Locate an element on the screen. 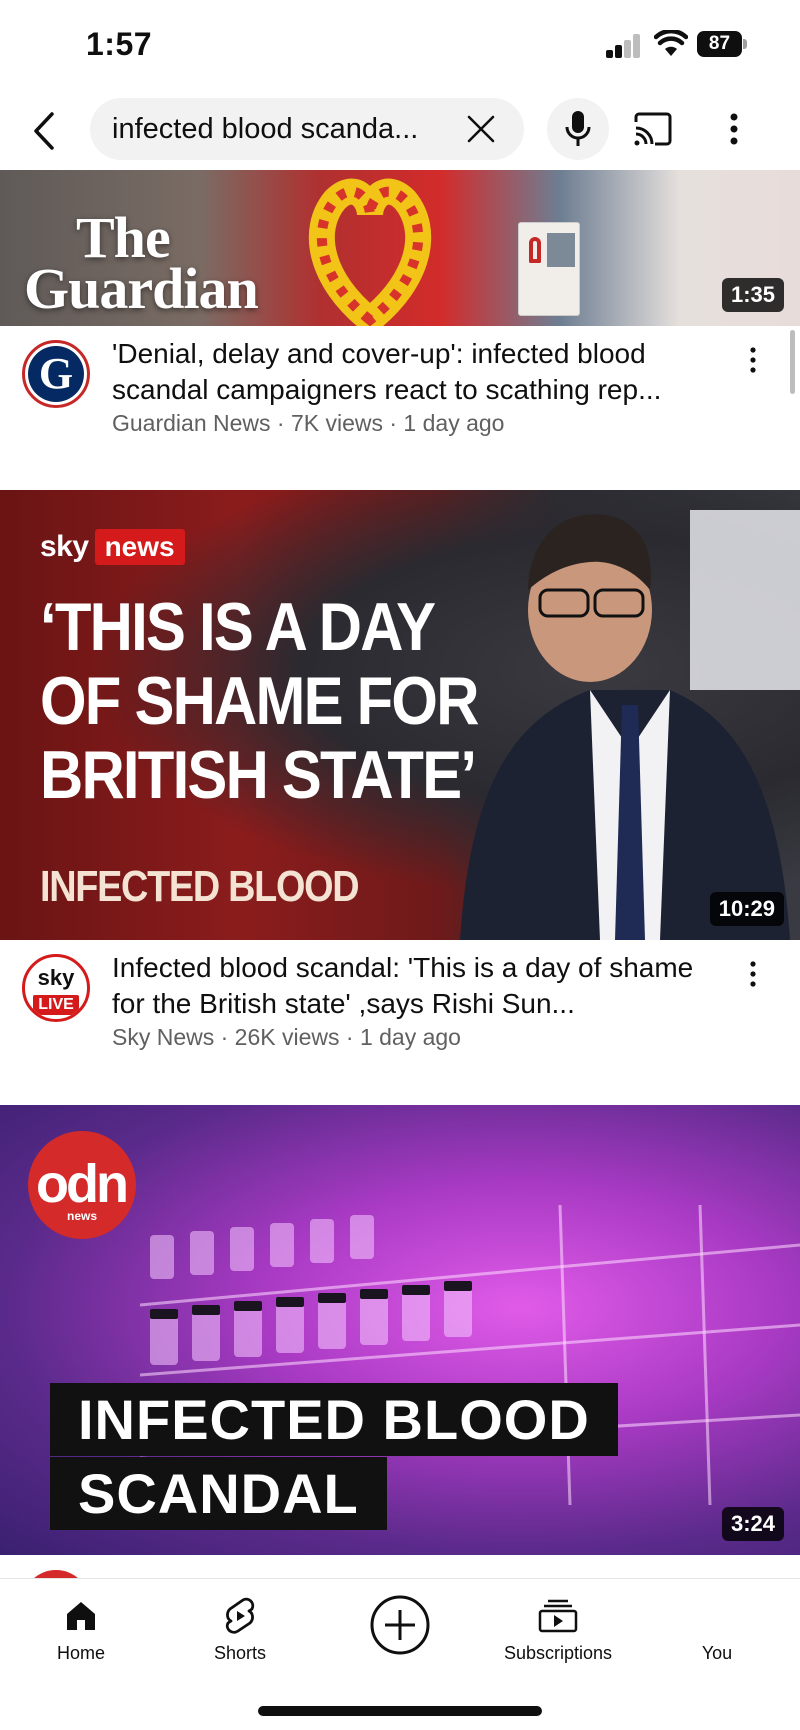  subscriptions-icon is located at coordinates (558, 1616).